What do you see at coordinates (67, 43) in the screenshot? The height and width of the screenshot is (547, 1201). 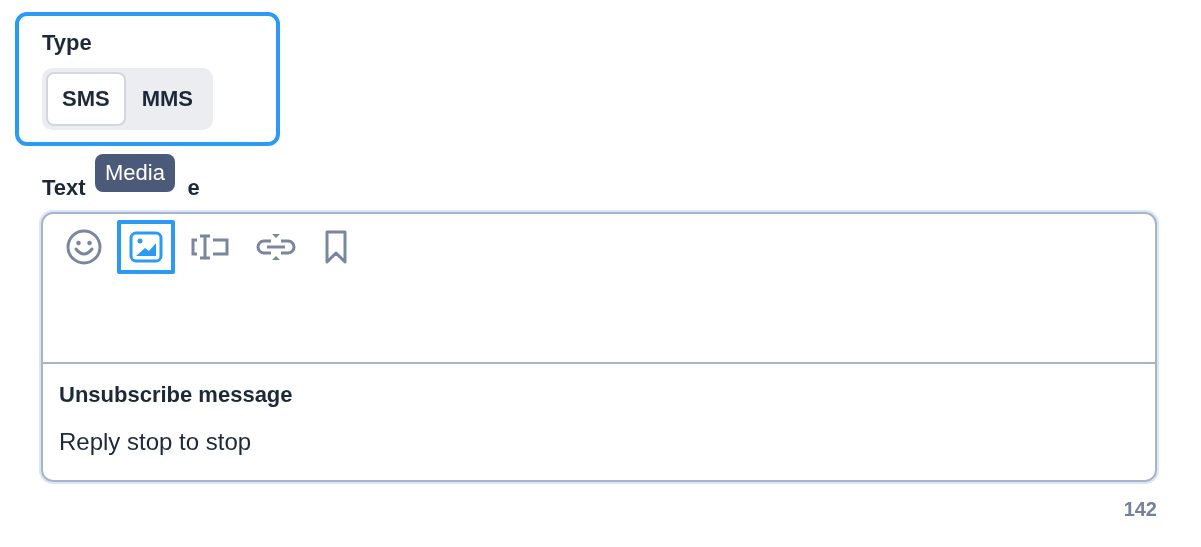 I see `field-label: Type` at bounding box center [67, 43].